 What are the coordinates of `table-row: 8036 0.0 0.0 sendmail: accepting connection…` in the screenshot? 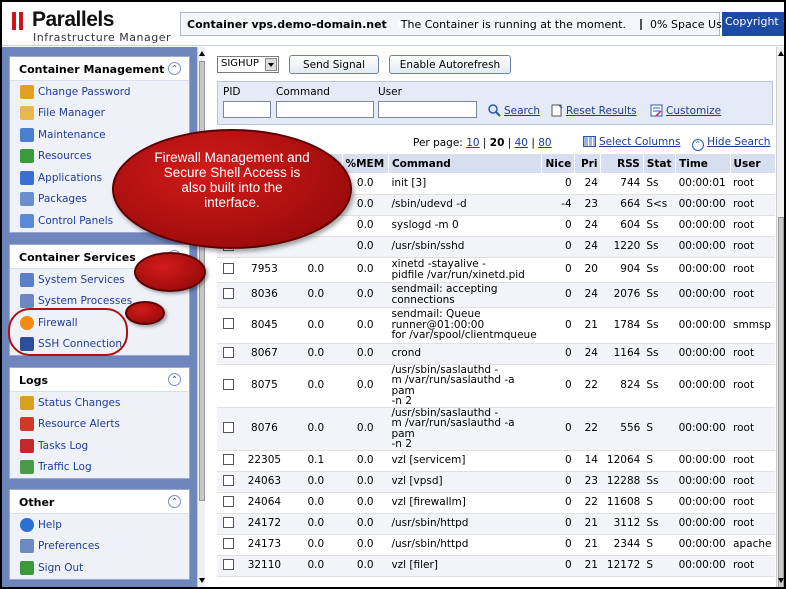 It's located at (496, 295).